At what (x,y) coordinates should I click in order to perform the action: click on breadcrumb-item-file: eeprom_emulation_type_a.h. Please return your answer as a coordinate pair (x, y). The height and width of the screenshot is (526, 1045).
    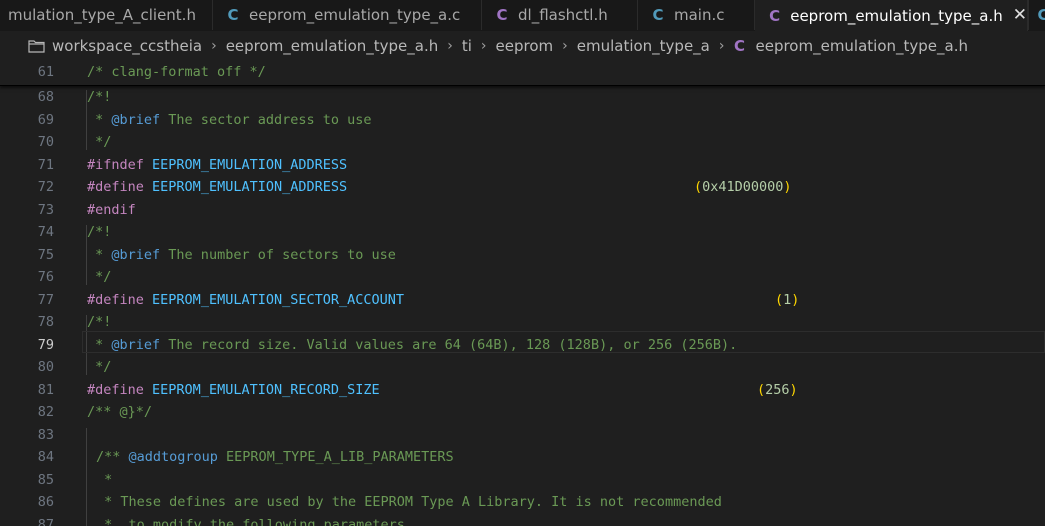
    Looking at the image, I should click on (861, 46).